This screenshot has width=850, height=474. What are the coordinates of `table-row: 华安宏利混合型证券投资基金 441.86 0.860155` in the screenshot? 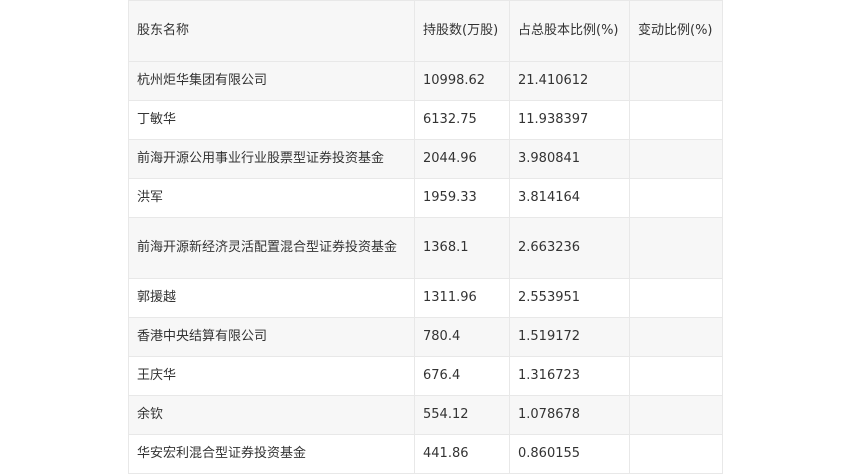 It's located at (425, 454).